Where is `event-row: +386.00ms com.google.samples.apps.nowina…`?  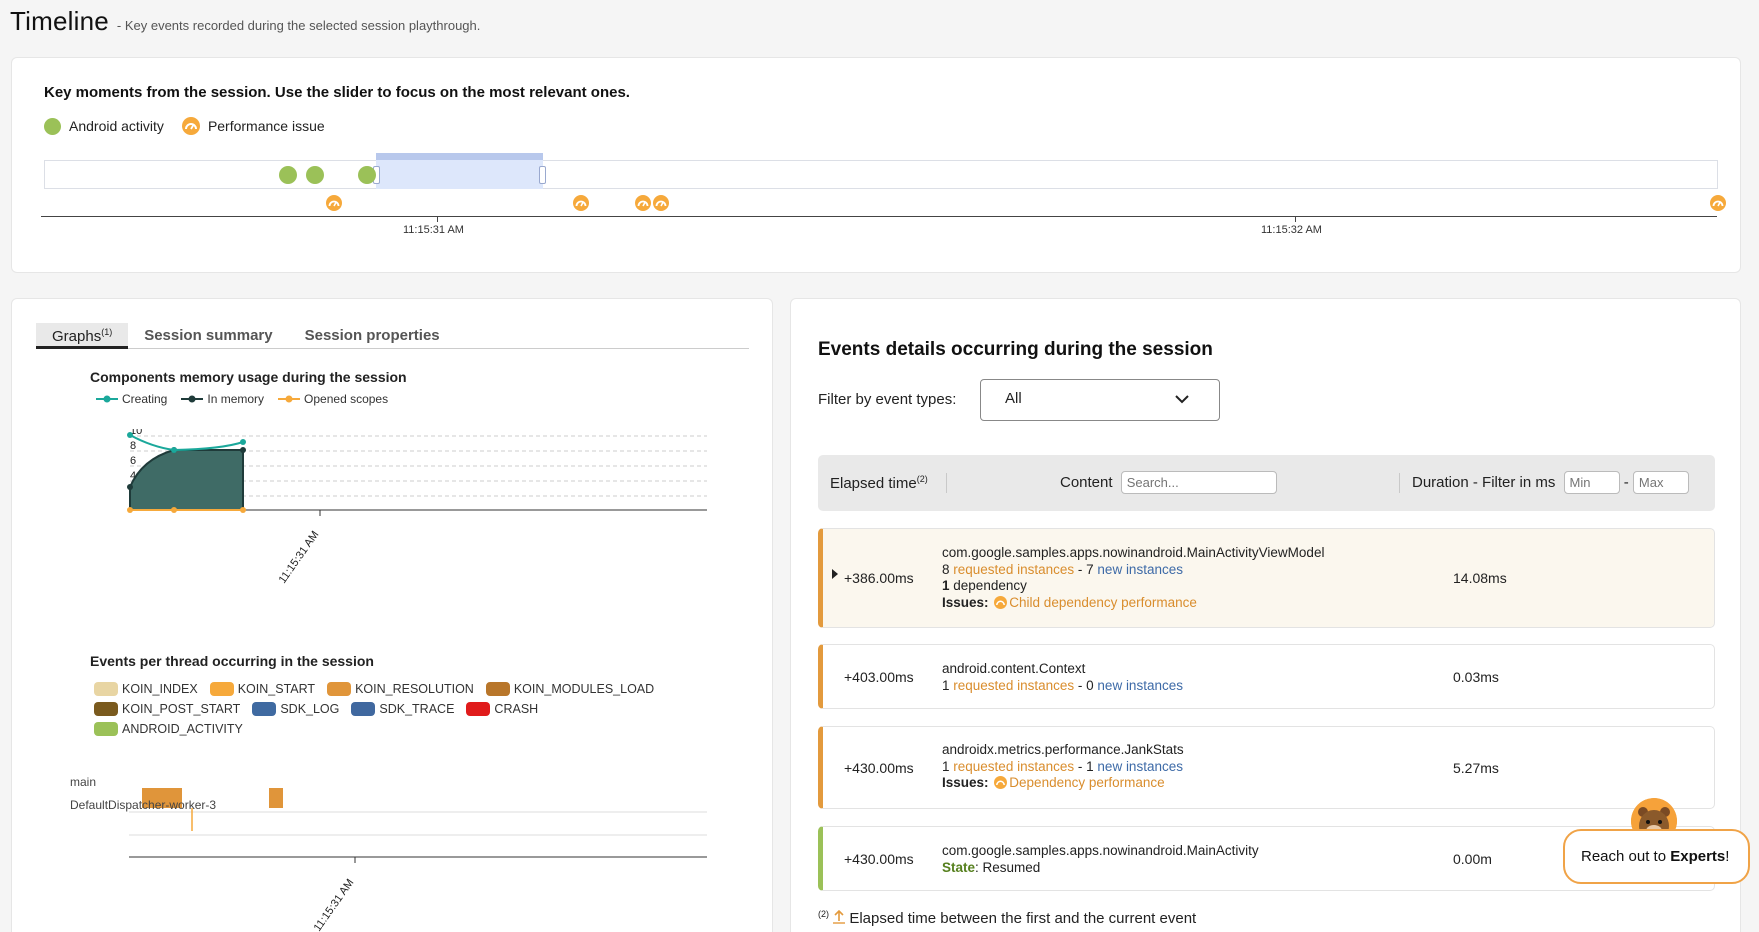
event-row: +386.00ms com.google.samples.apps.nowina… is located at coordinates (1266, 578).